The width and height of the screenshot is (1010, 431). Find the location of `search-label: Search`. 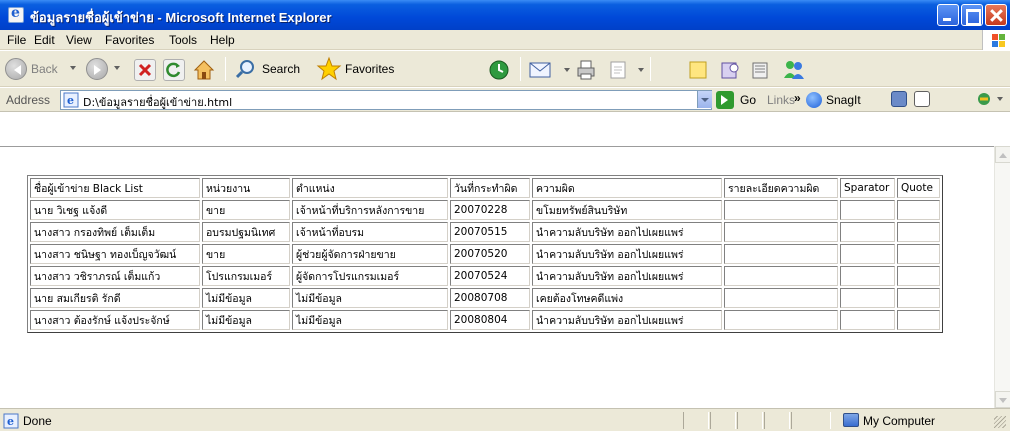

search-label: Search is located at coordinates (281, 69).